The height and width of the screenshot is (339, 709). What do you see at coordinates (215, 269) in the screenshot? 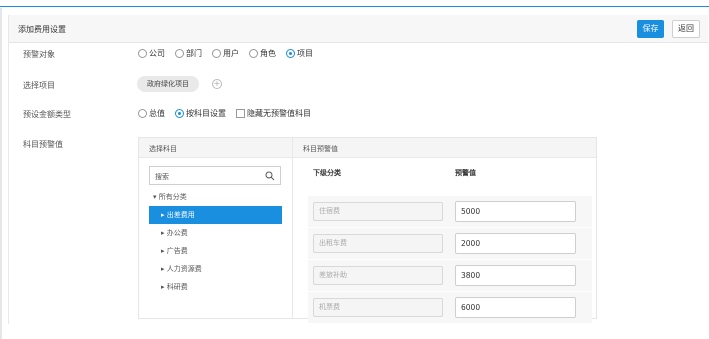
I see `tree-item-hr: ▸ 人力资源费` at bounding box center [215, 269].